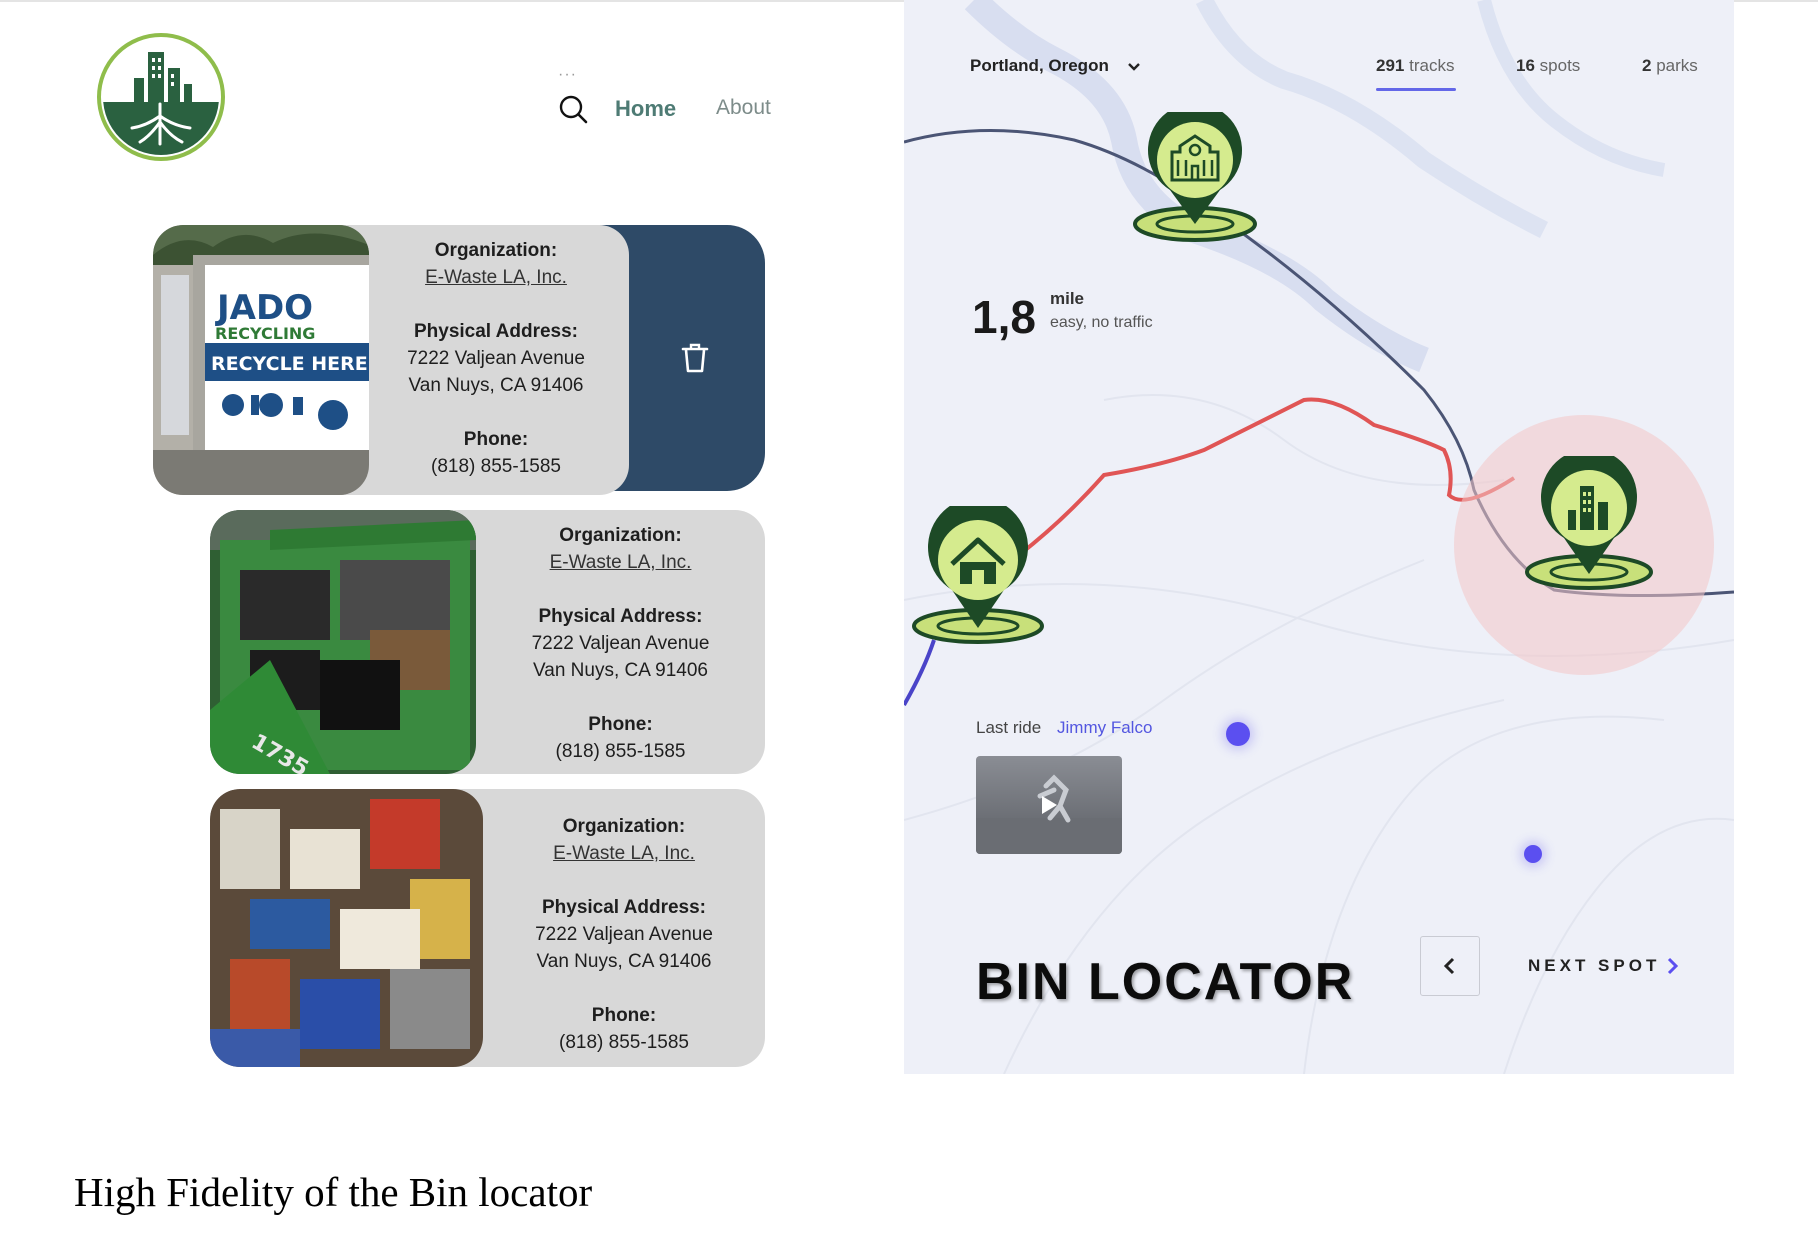 The height and width of the screenshot is (1252, 1818). Describe the element at coordinates (1067, 298) in the screenshot. I see `distance-unit: mile` at that location.